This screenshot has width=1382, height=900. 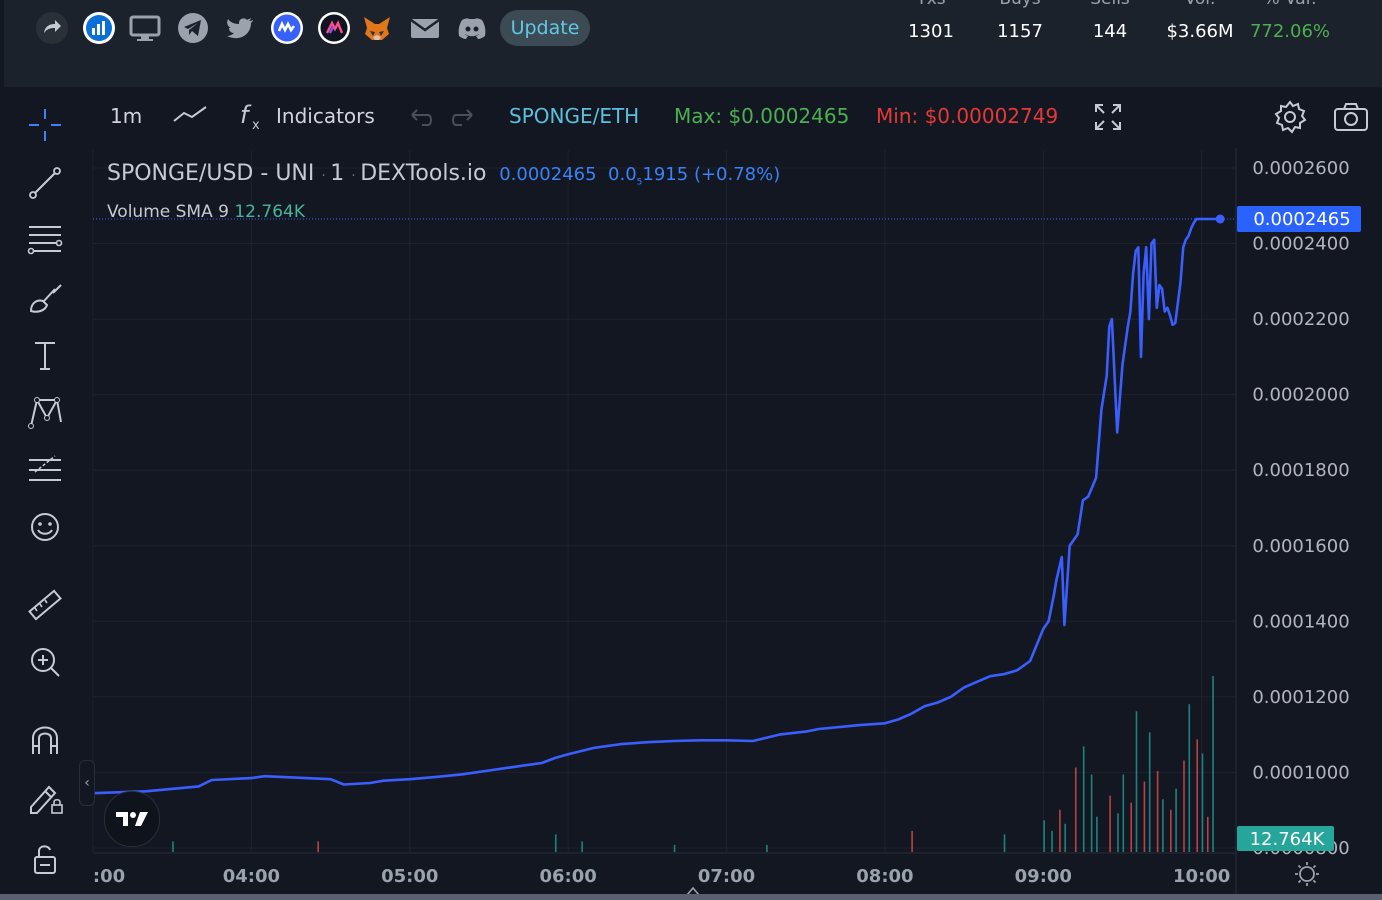 What do you see at coordinates (45, 527) in the screenshot?
I see `emoji-icon` at bounding box center [45, 527].